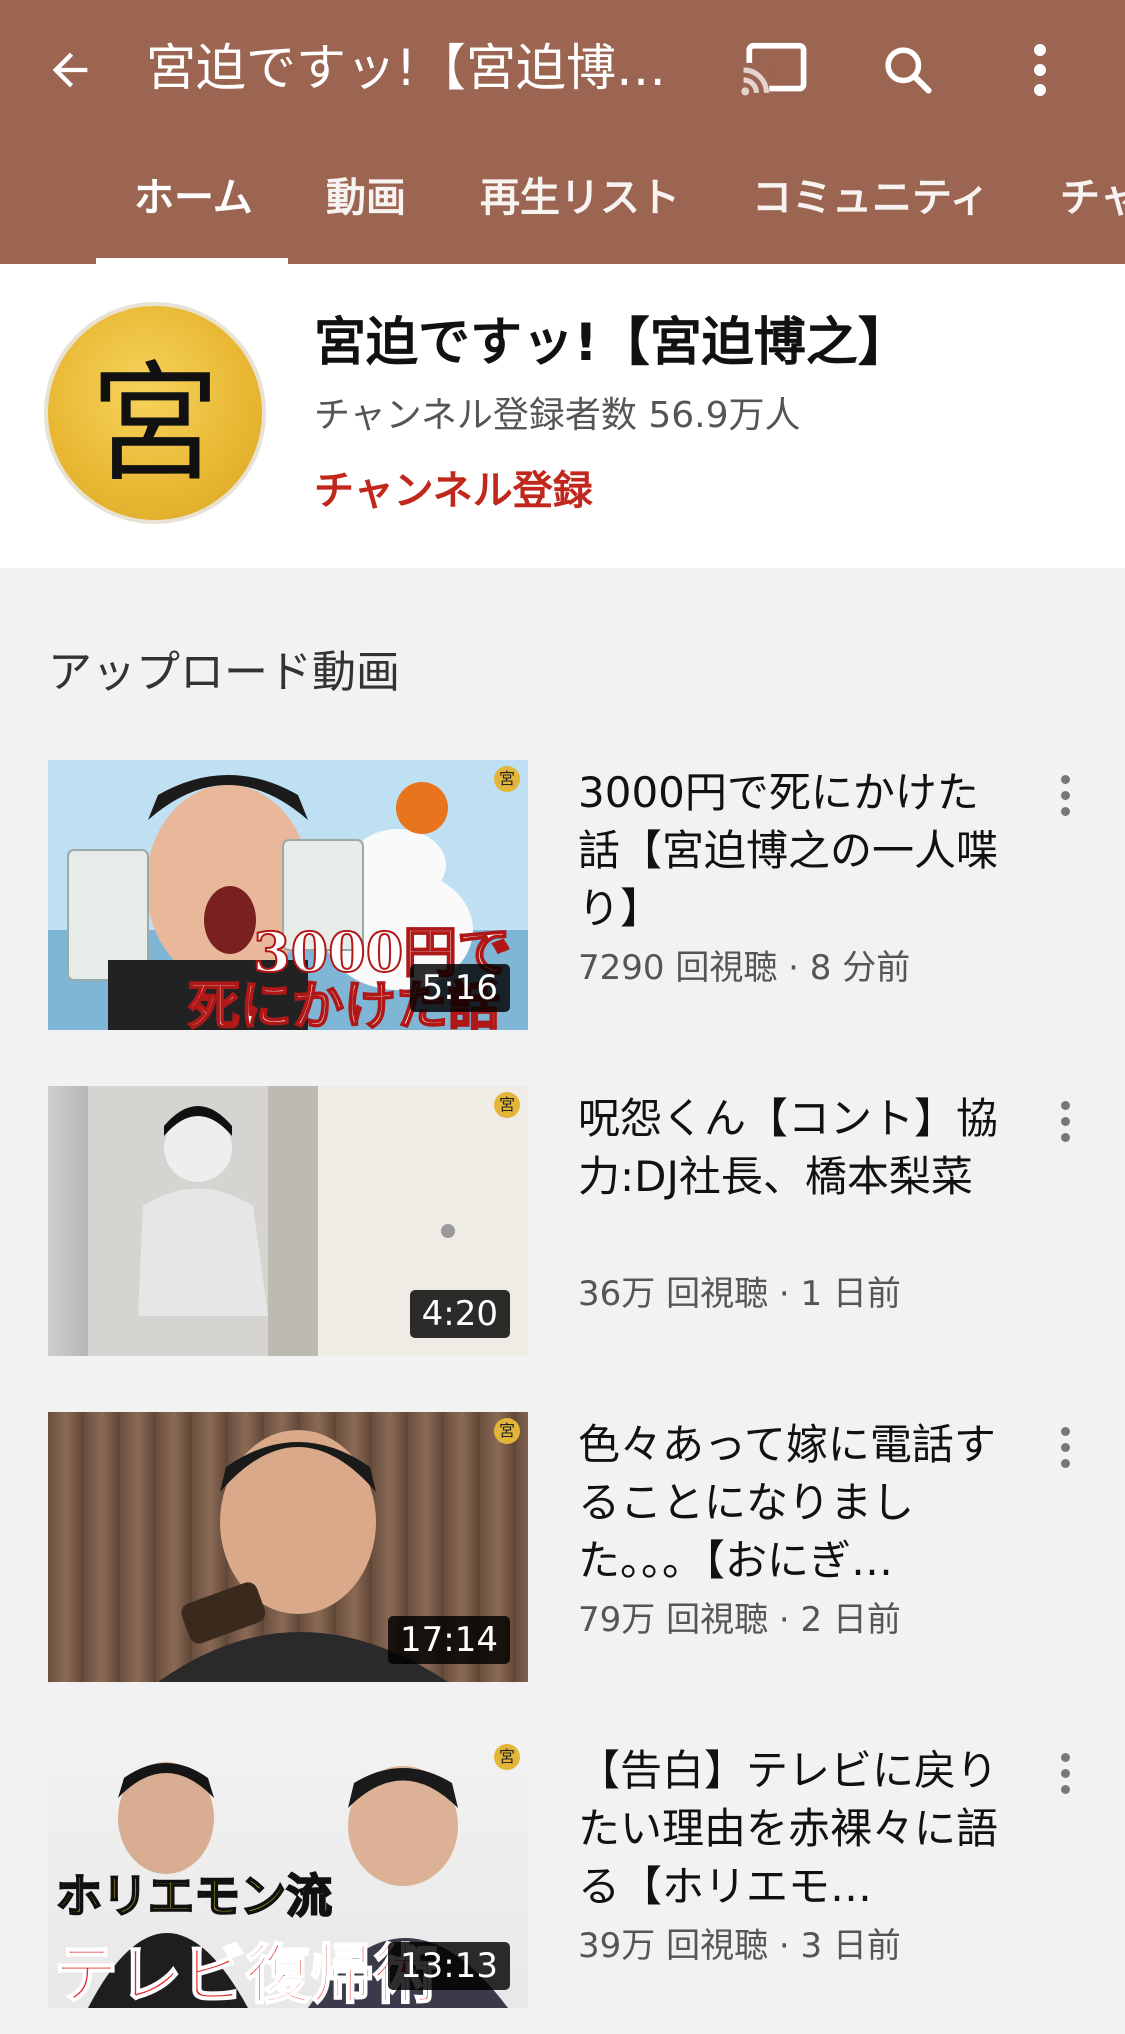 This screenshot has width=1125, height=2034. What do you see at coordinates (612, 343) in the screenshot?
I see `channel-name: 宮迫ですッ!【宮迫博之】` at bounding box center [612, 343].